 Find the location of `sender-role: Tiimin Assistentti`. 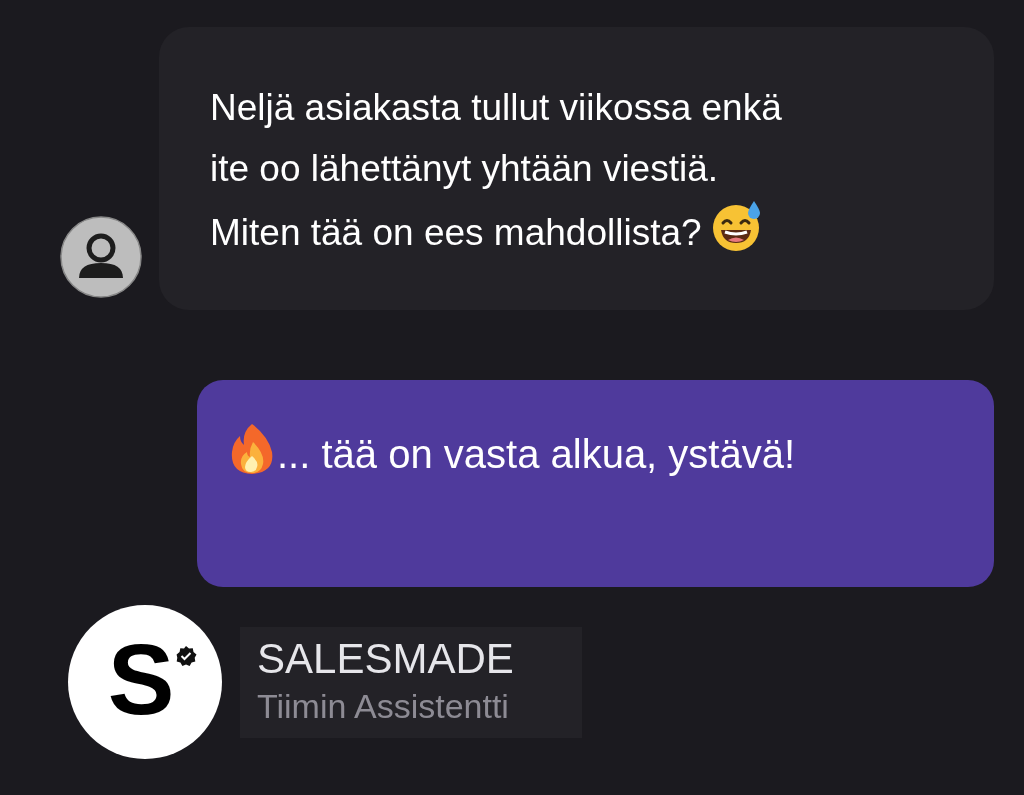

sender-role: Tiimin Assistentti is located at coordinates (383, 706).